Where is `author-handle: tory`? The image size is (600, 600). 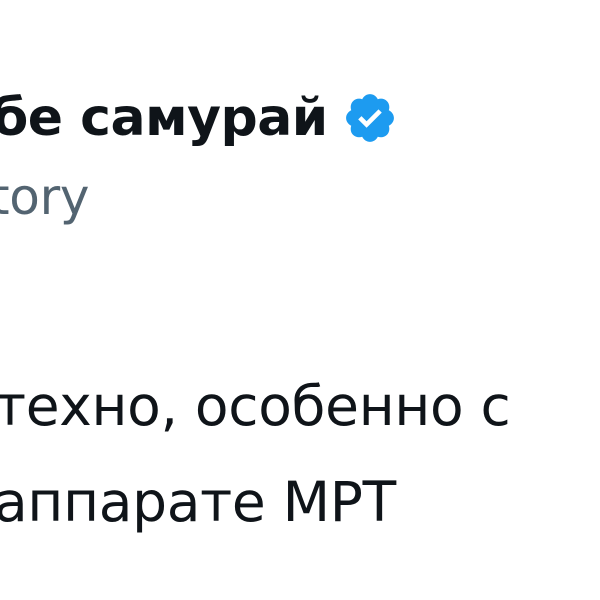 author-handle: tory is located at coordinates (44, 197).